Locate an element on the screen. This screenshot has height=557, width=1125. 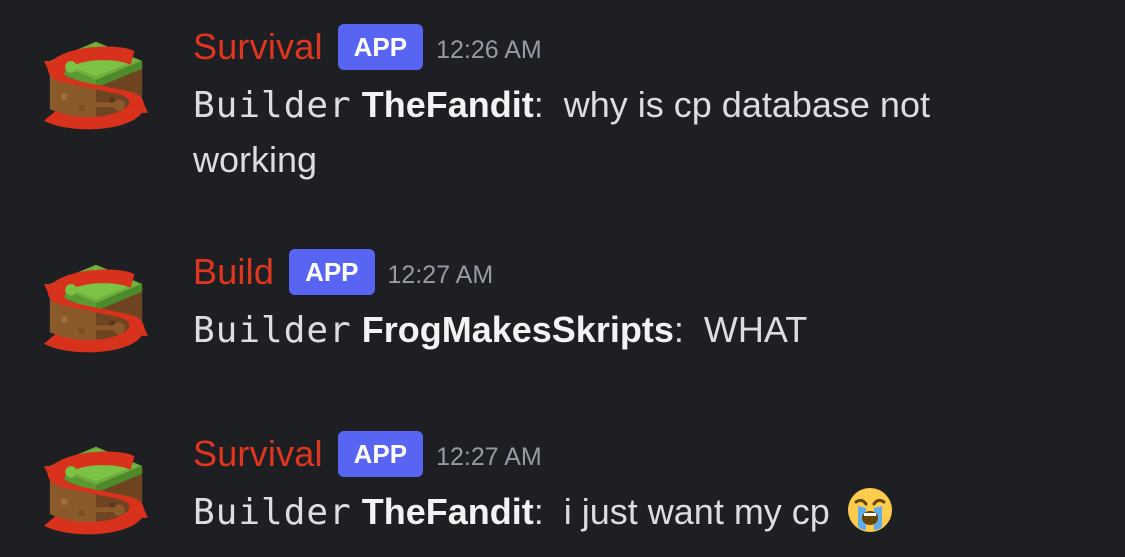
message-text: i just want my cp is located at coordinates (696, 511).